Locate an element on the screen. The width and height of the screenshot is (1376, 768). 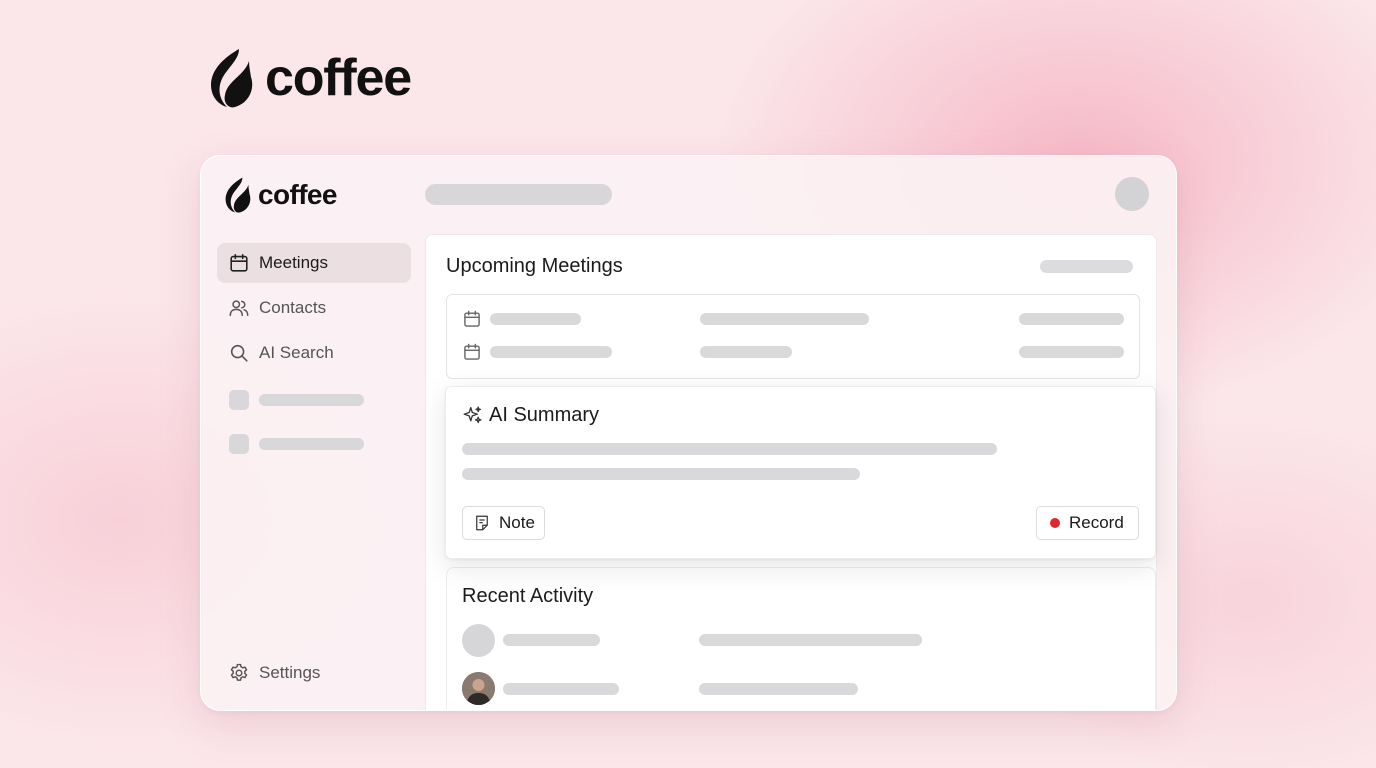
gear-icon is located at coordinates (239, 673).